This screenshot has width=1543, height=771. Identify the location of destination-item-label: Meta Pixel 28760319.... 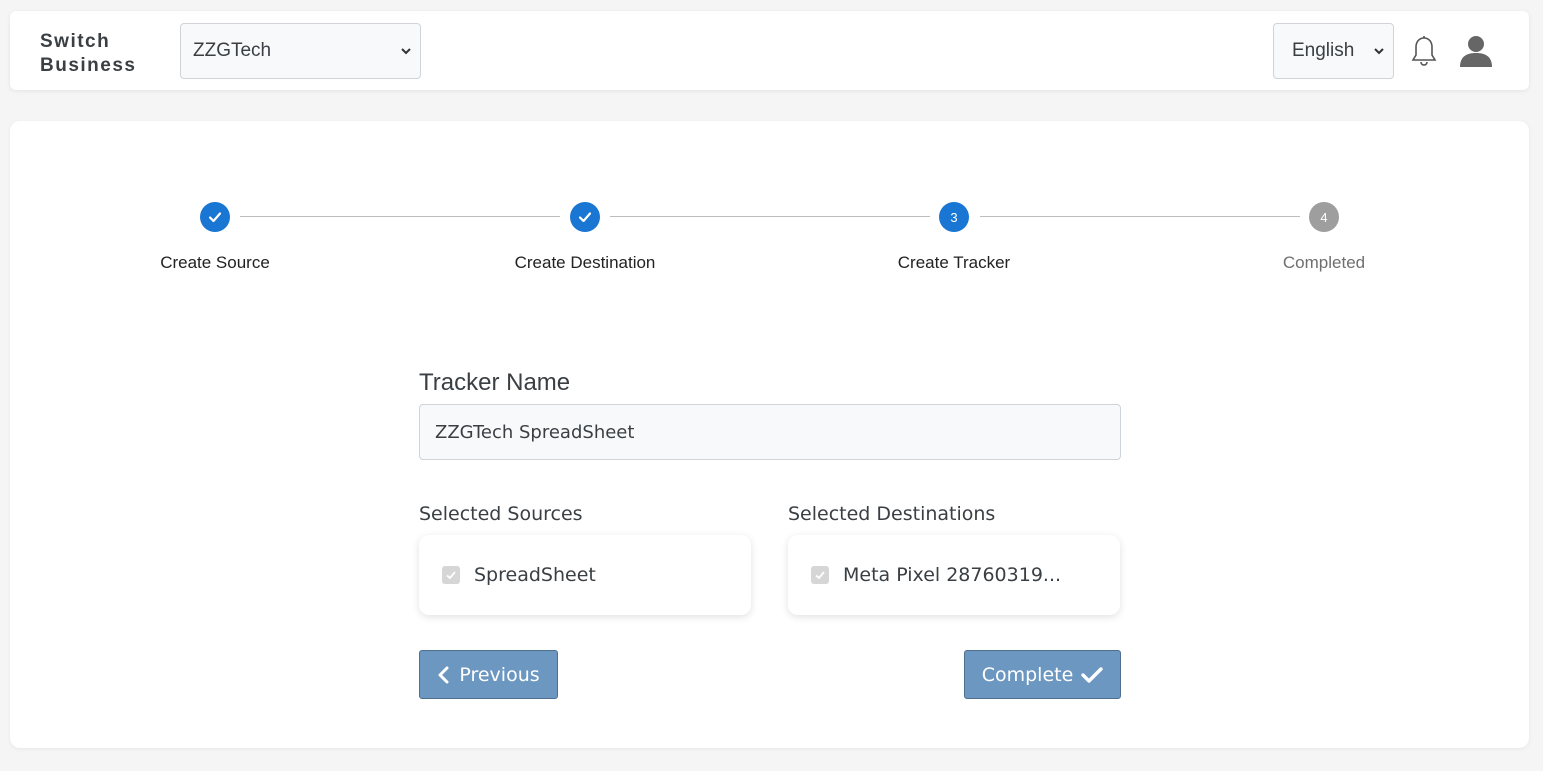
(952, 575).